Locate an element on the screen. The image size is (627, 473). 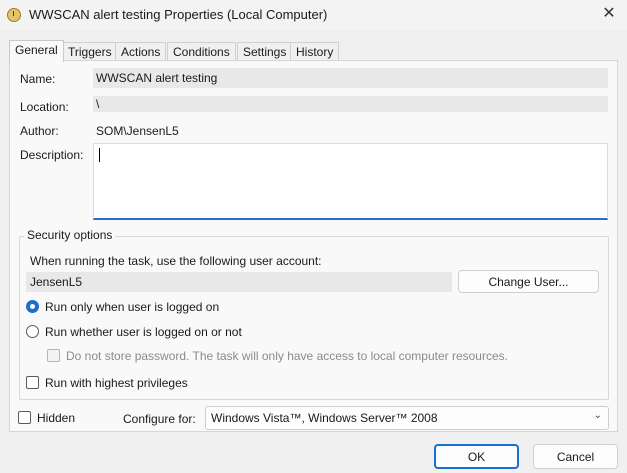
name-label: Name: is located at coordinates (38, 79).